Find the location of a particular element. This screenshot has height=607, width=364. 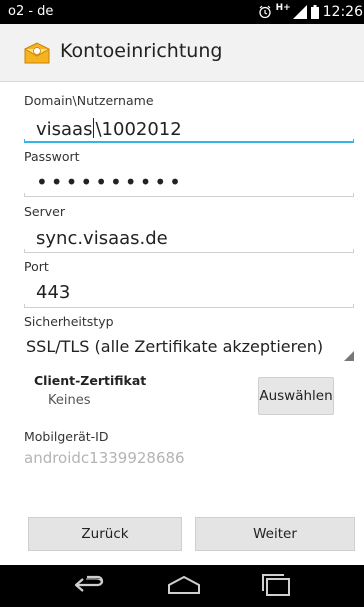

domain-user-text-after: \1002012 is located at coordinates (138, 129).